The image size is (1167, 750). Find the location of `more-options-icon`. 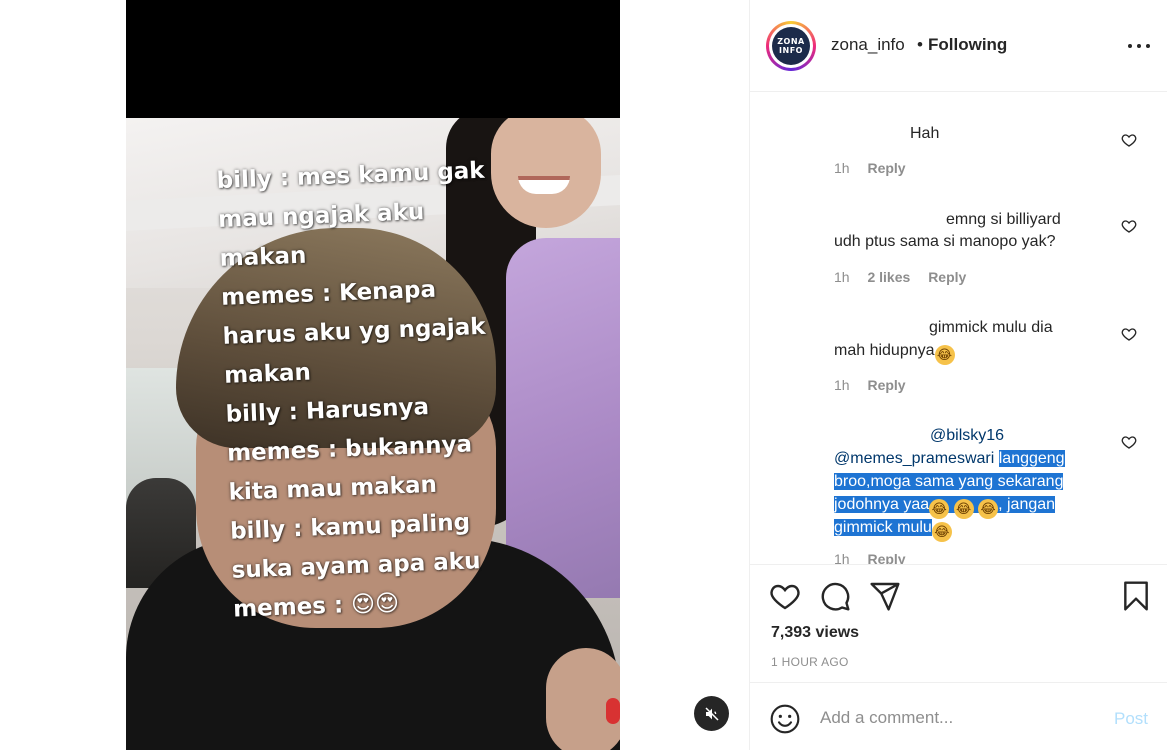

more-options-icon is located at coordinates (1139, 46).